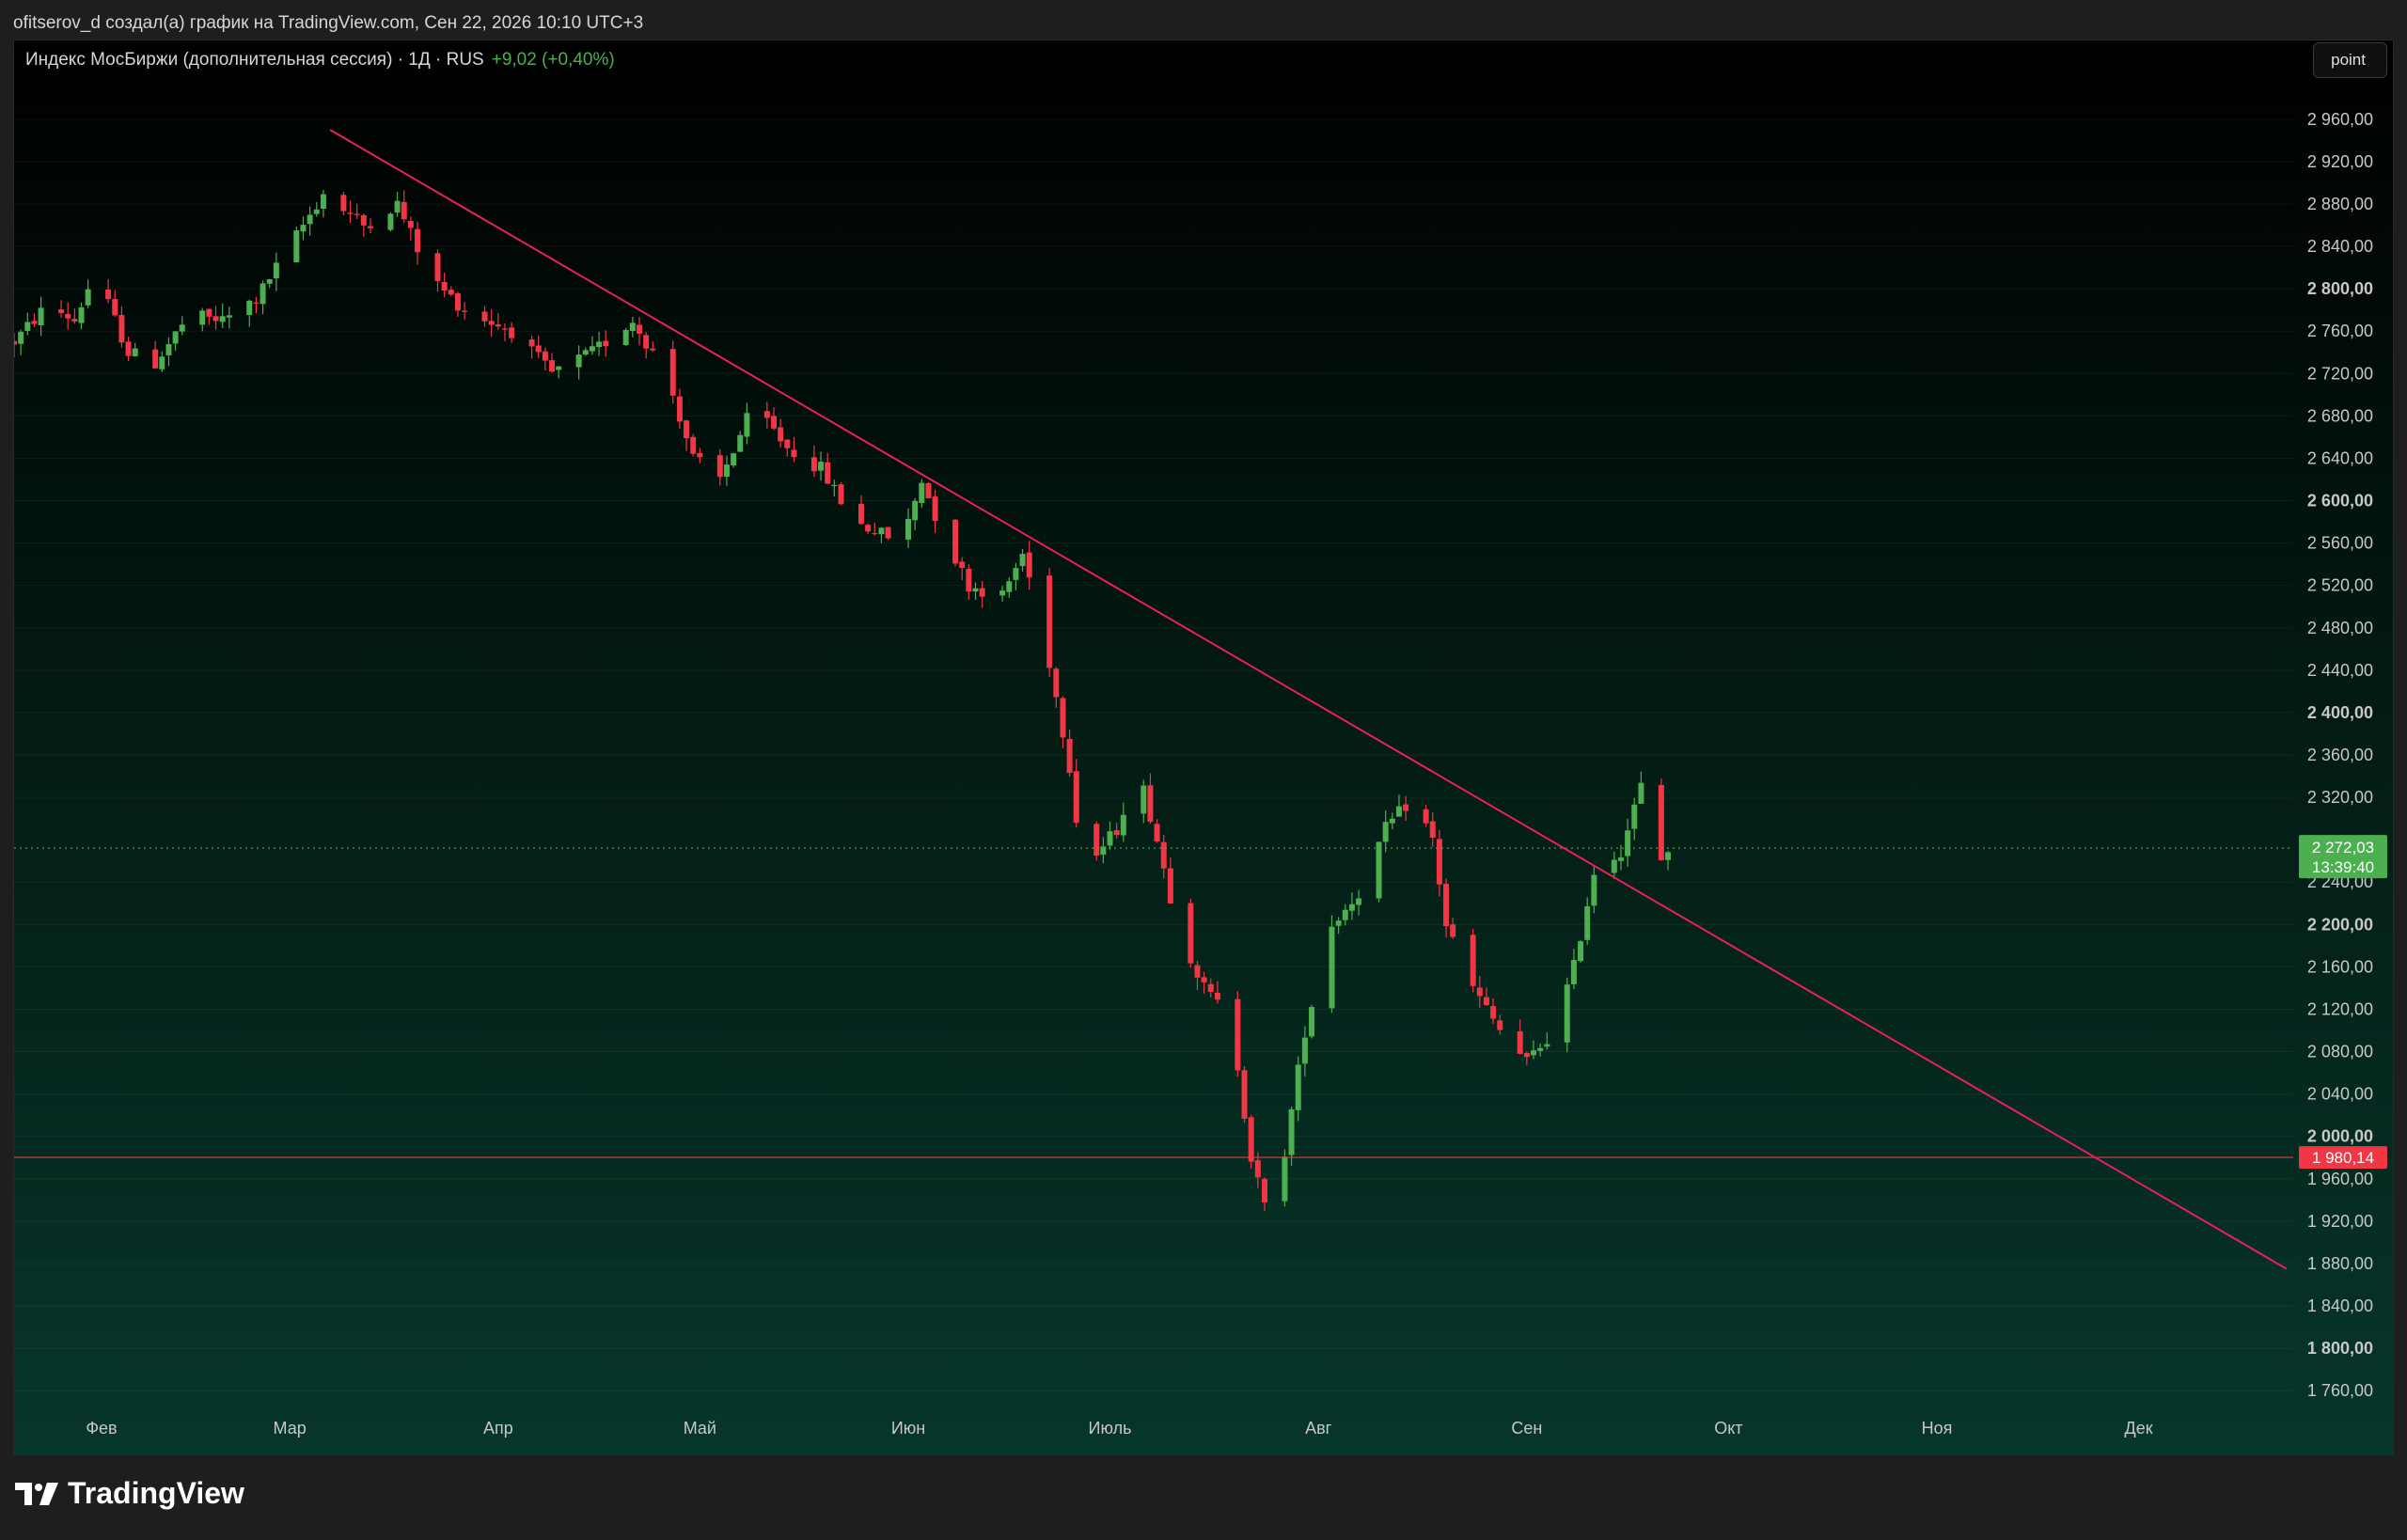 Image resolution: width=2407 pixels, height=1540 pixels. I want to click on x-tick-label: Мар, so click(290, 1428).